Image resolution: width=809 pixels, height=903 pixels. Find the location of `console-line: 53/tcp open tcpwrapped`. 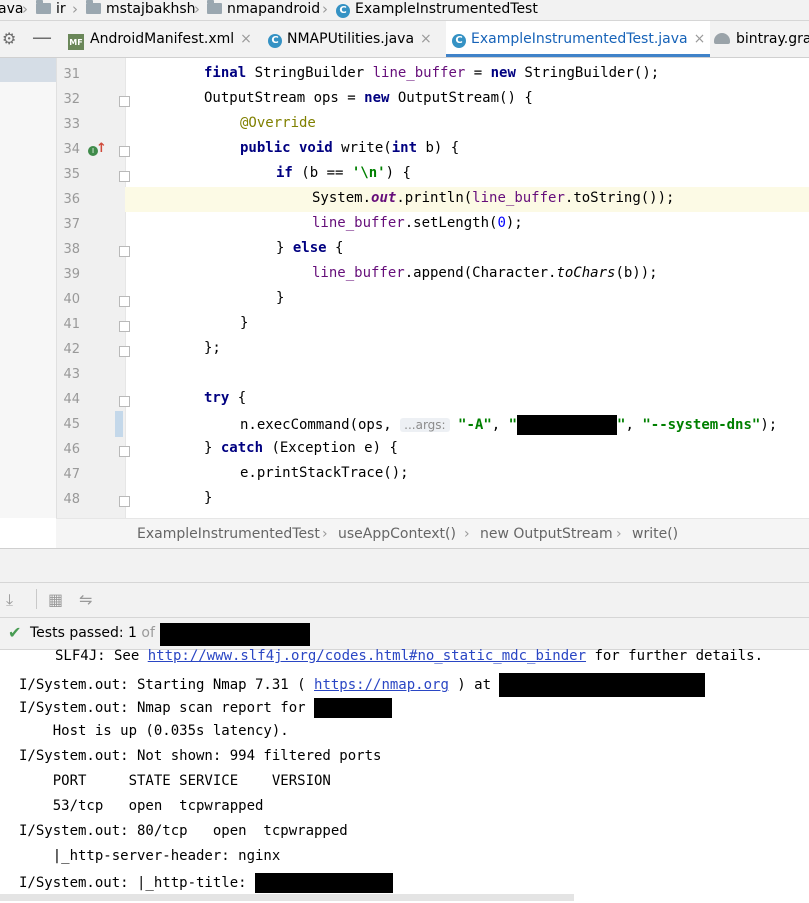

console-line: 53/tcp open tcpwrapped is located at coordinates (141, 806).